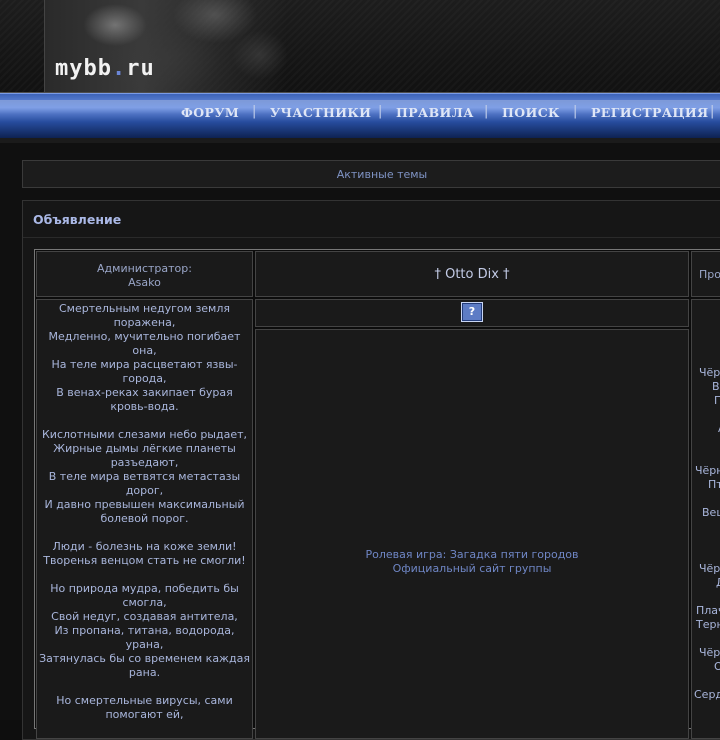 The image size is (720, 740). Describe the element at coordinates (472, 312) in the screenshot. I see `help-icon: ?` at that location.